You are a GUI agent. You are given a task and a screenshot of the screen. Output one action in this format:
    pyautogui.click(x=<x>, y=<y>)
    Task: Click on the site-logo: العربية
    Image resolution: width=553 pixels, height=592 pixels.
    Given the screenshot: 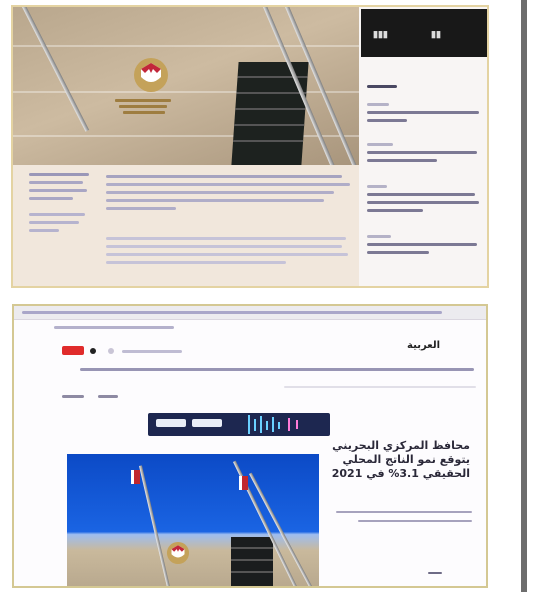 What is the action you would take?
    pyautogui.click(x=423, y=345)
    